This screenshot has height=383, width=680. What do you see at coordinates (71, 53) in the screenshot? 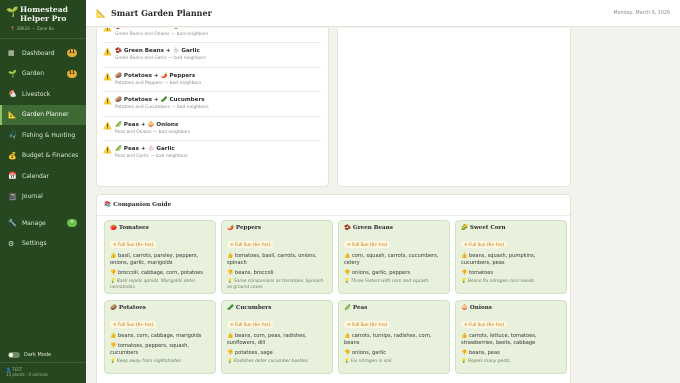
I see `count-badge: 11` at bounding box center [71, 53].